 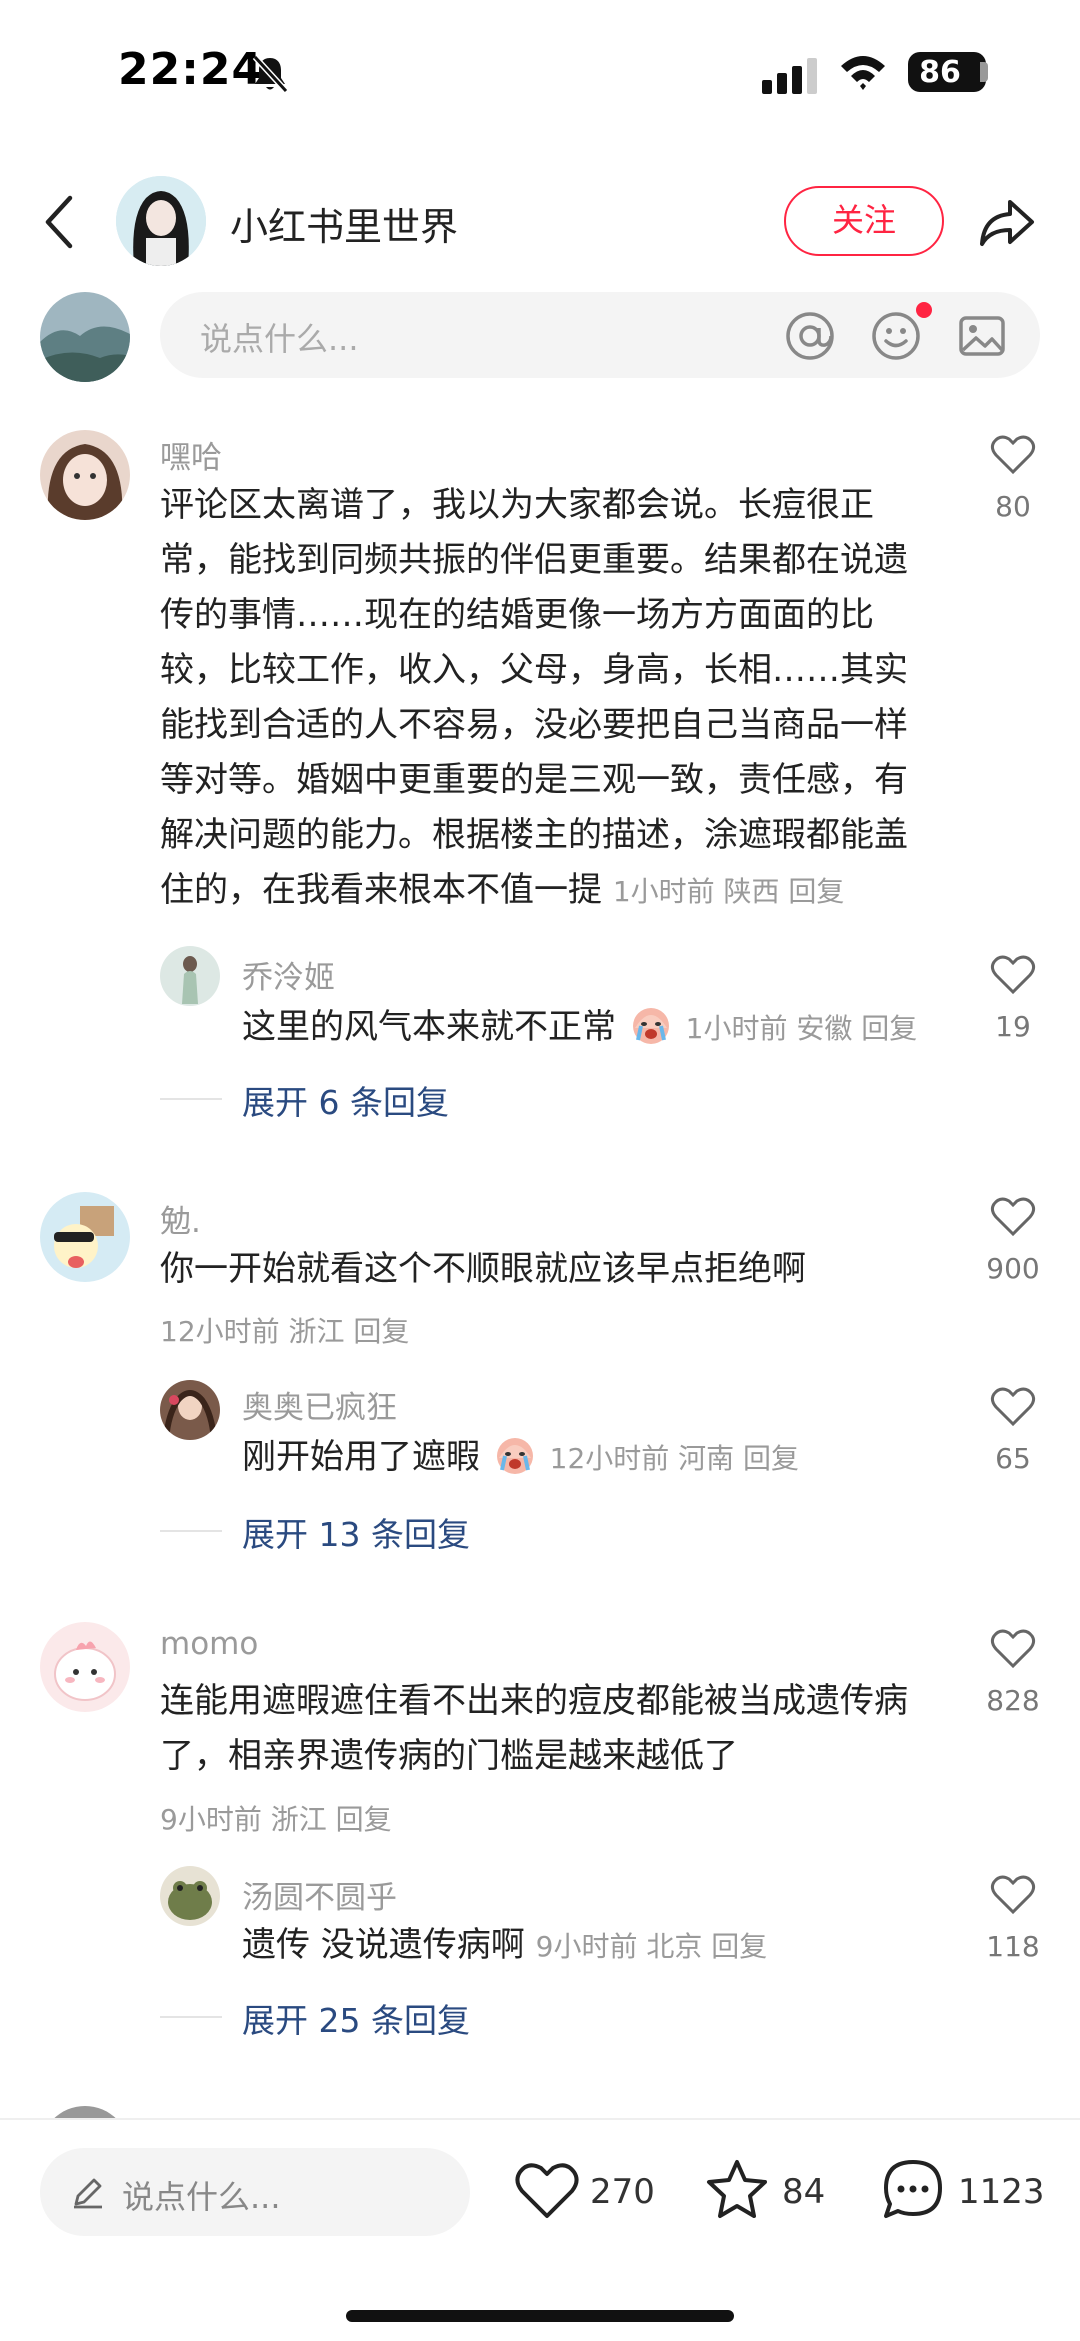 I want to click on comment-text: 解决问题的能力。根据楼主的描述，涂遮瑕都能盖, so click(x=534, y=835).